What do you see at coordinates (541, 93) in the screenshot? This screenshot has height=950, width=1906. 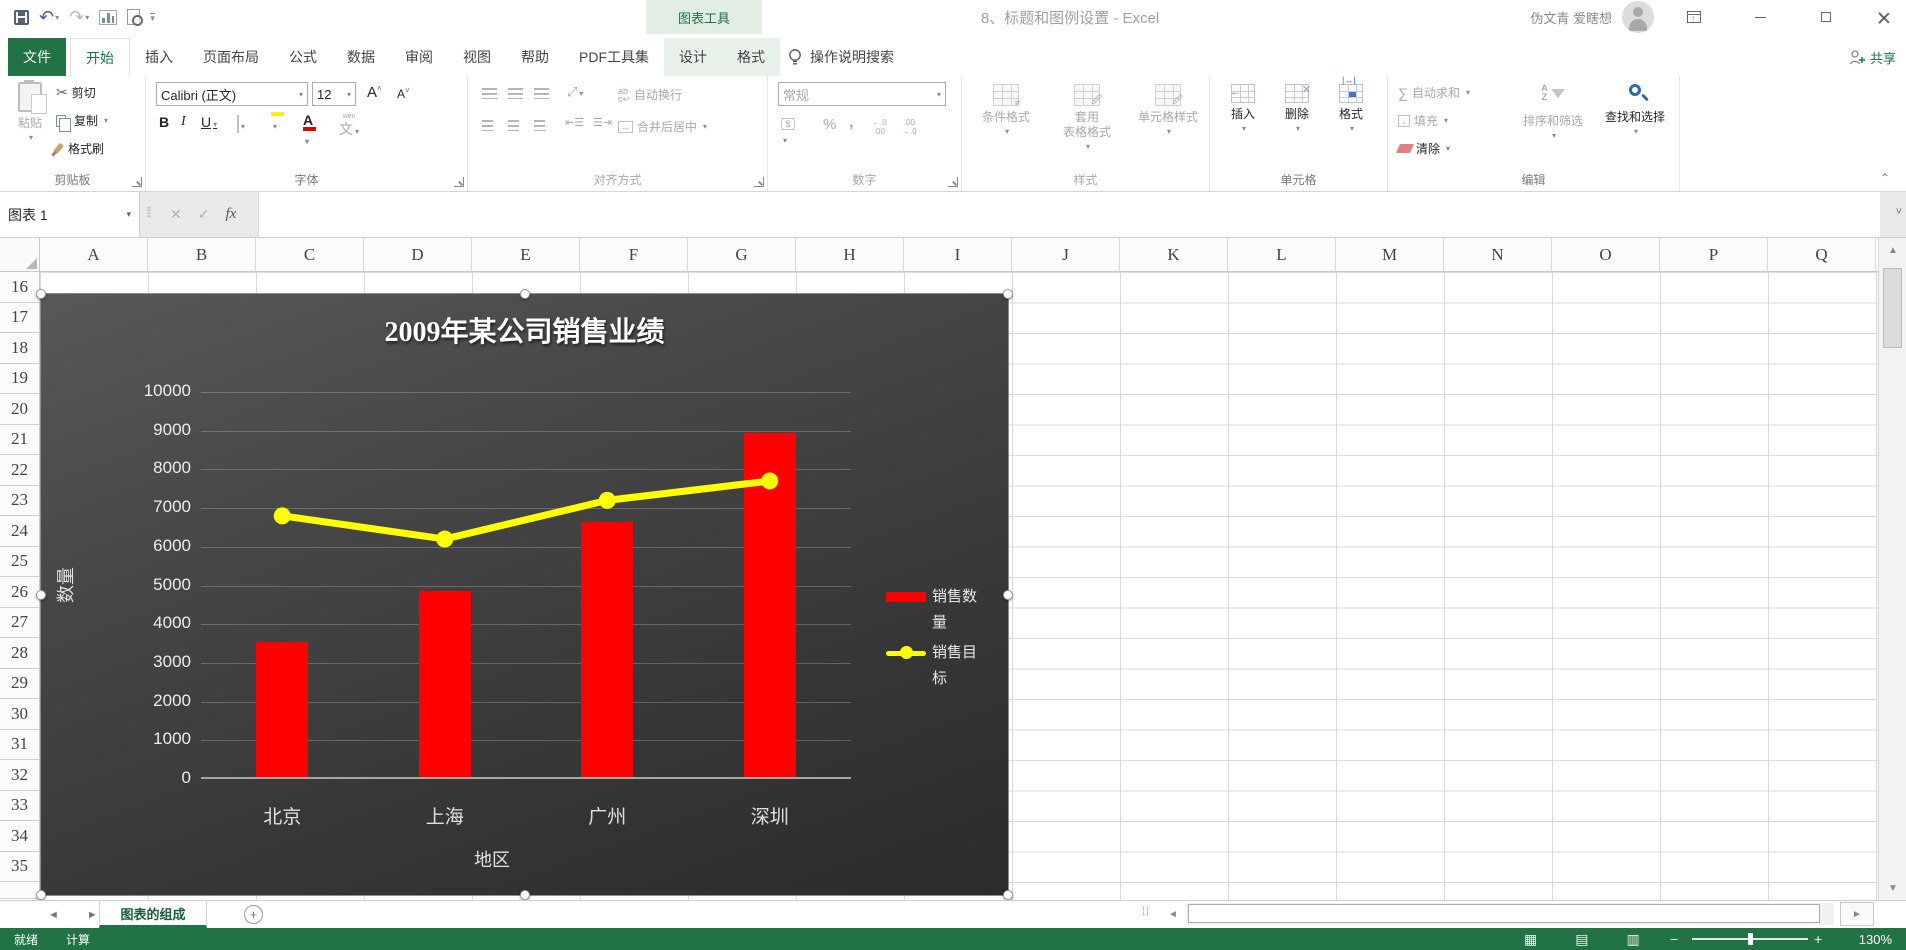 I see `align-bottom-icon` at bounding box center [541, 93].